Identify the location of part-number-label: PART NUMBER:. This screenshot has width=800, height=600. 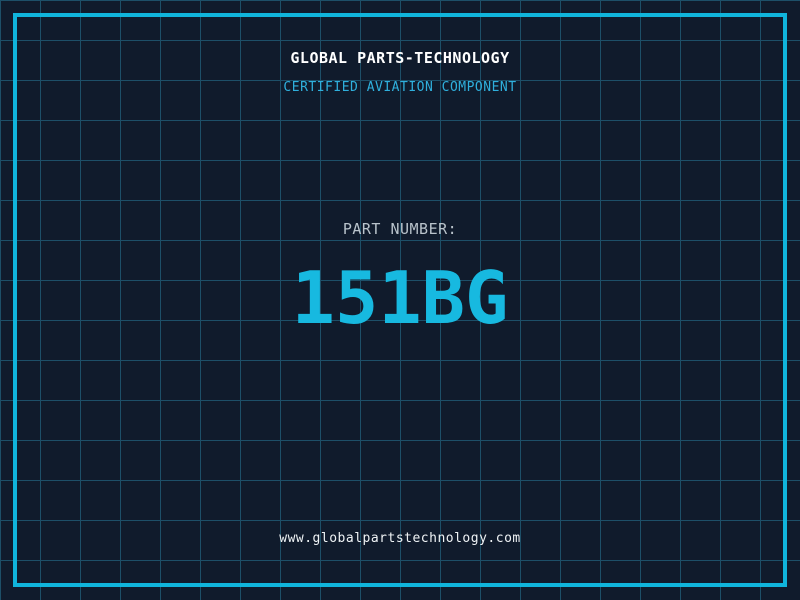
(400, 229).